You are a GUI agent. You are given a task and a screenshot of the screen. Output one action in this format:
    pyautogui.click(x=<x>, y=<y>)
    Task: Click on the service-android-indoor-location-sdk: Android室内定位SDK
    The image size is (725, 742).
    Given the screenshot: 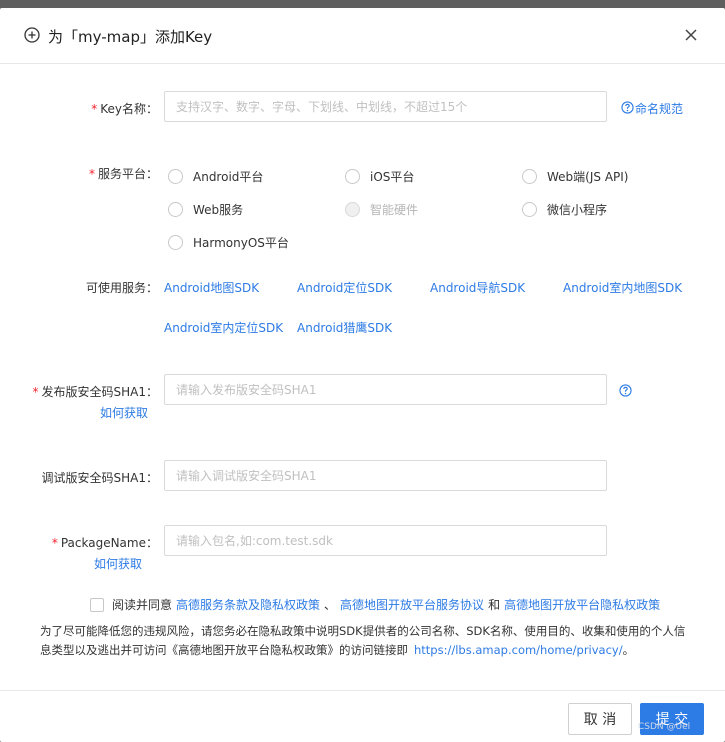 What is the action you would take?
    pyautogui.click(x=223, y=327)
    